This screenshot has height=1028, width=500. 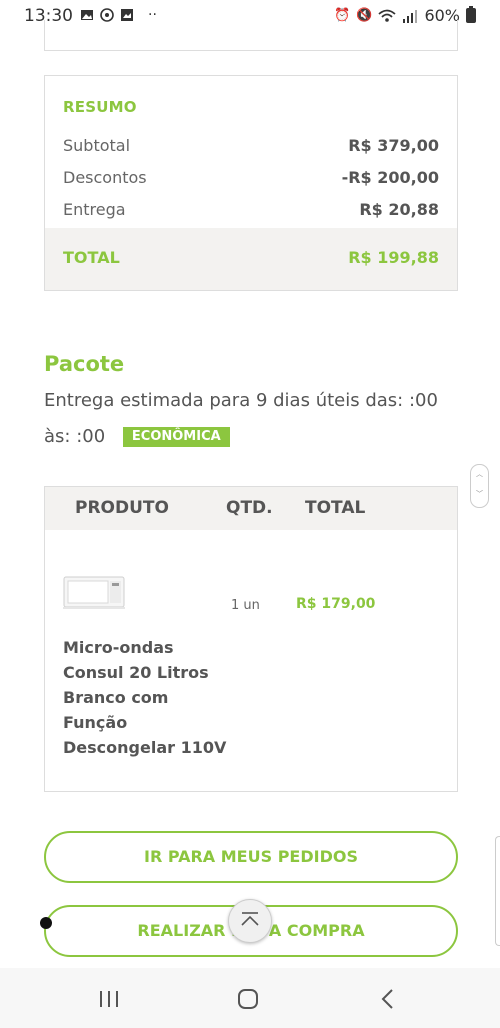 What do you see at coordinates (94, 209) in the screenshot?
I see `summary-label: Entrega` at bounding box center [94, 209].